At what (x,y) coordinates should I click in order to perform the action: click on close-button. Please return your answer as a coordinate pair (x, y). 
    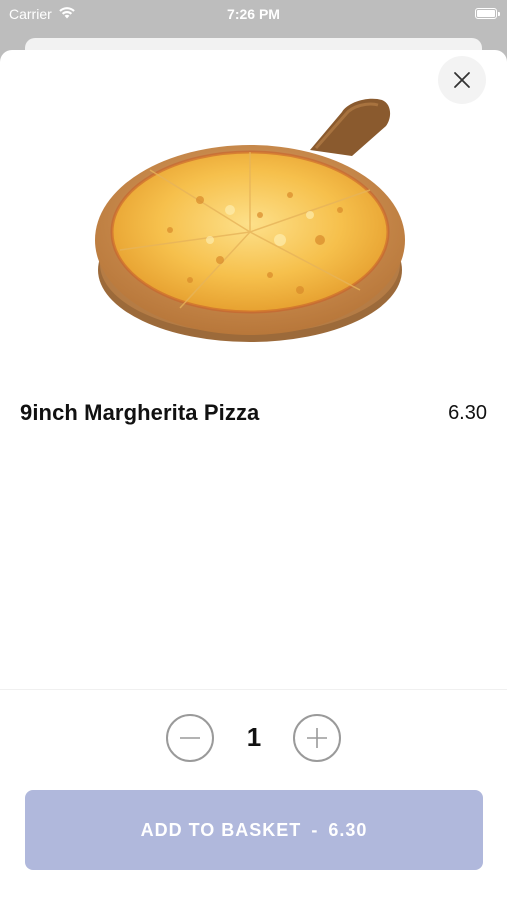
    Looking at the image, I should click on (462, 80).